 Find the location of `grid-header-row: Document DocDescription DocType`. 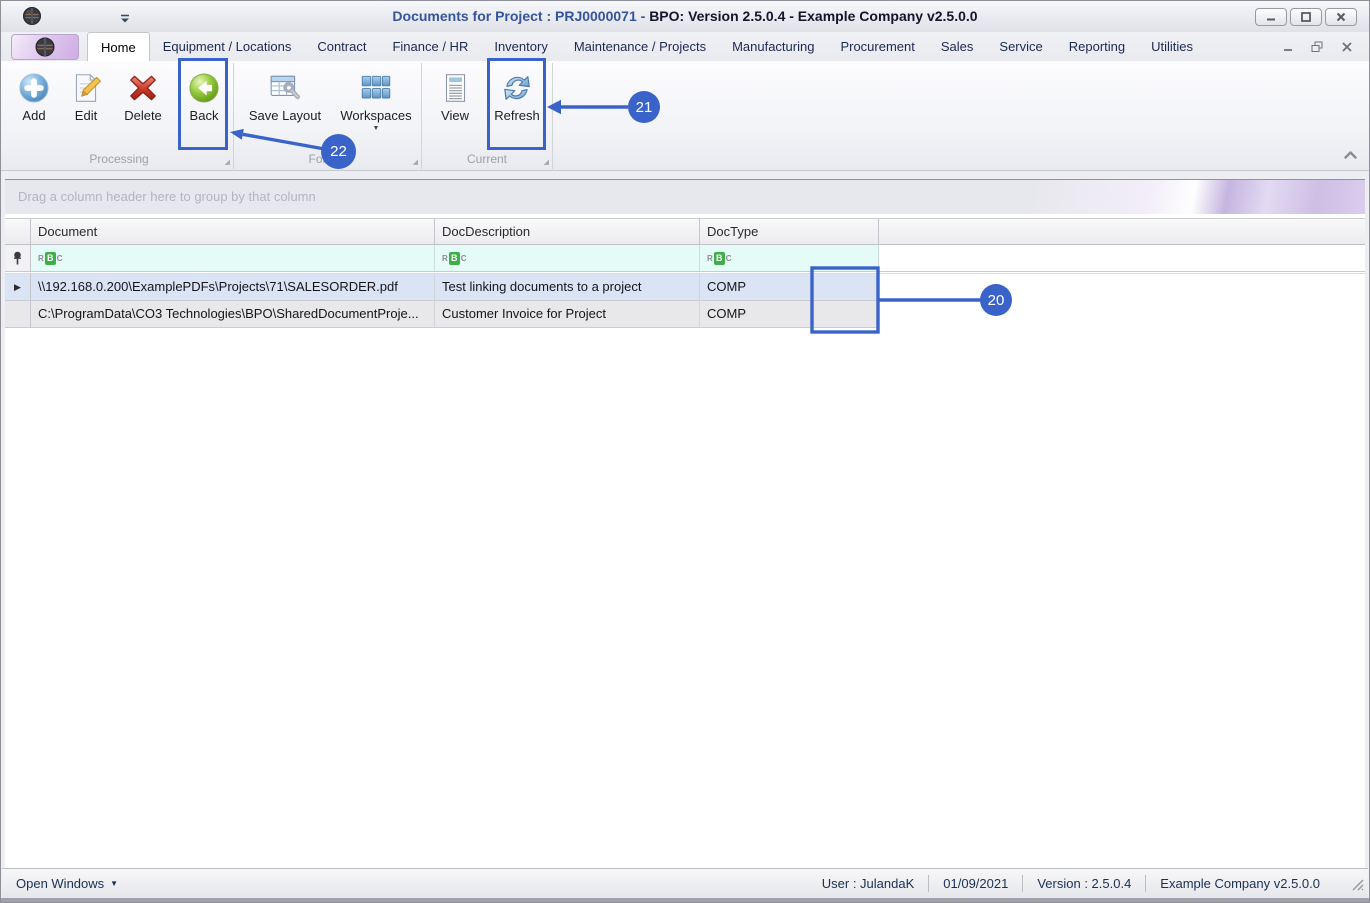

grid-header-row: Document DocDescription DocType is located at coordinates (685, 231).